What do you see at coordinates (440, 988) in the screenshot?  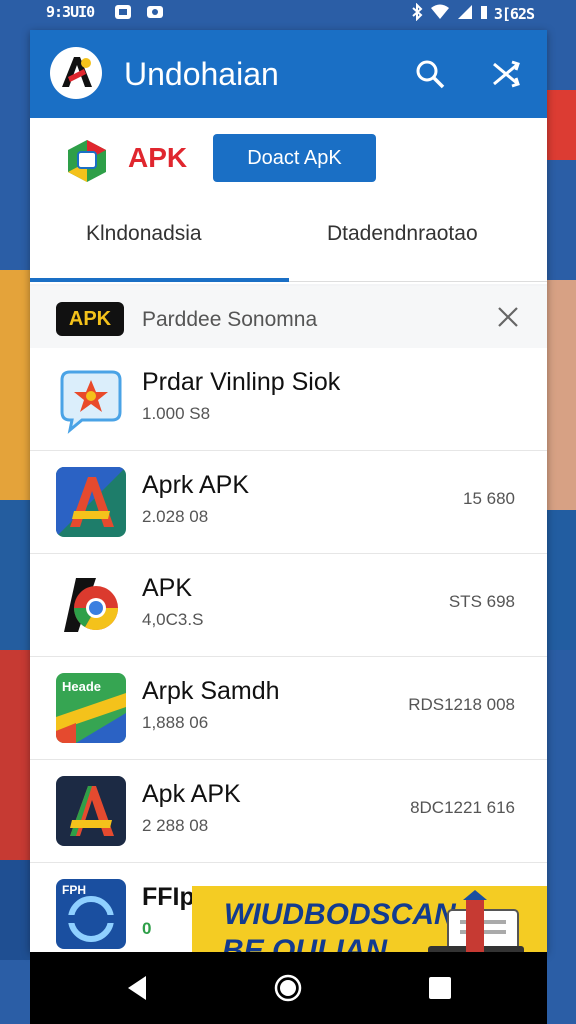 I see `recents-icon` at bounding box center [440, 988].